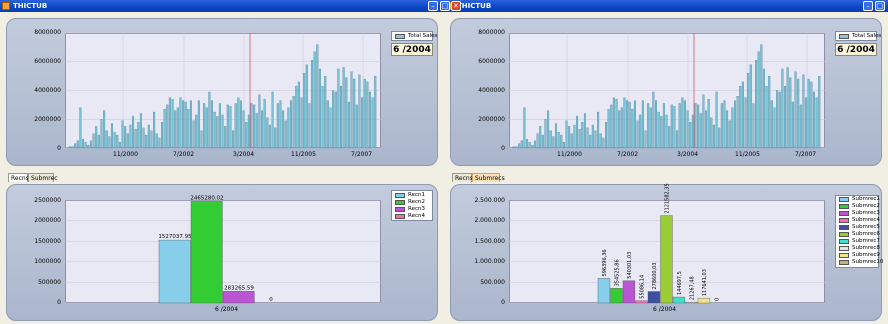 This screenshot has width=888, height=324. What do you see at coordinates (630, 265) in the screenshot?
I see `data-label: 540301,03` at bounding box center [630, 265].